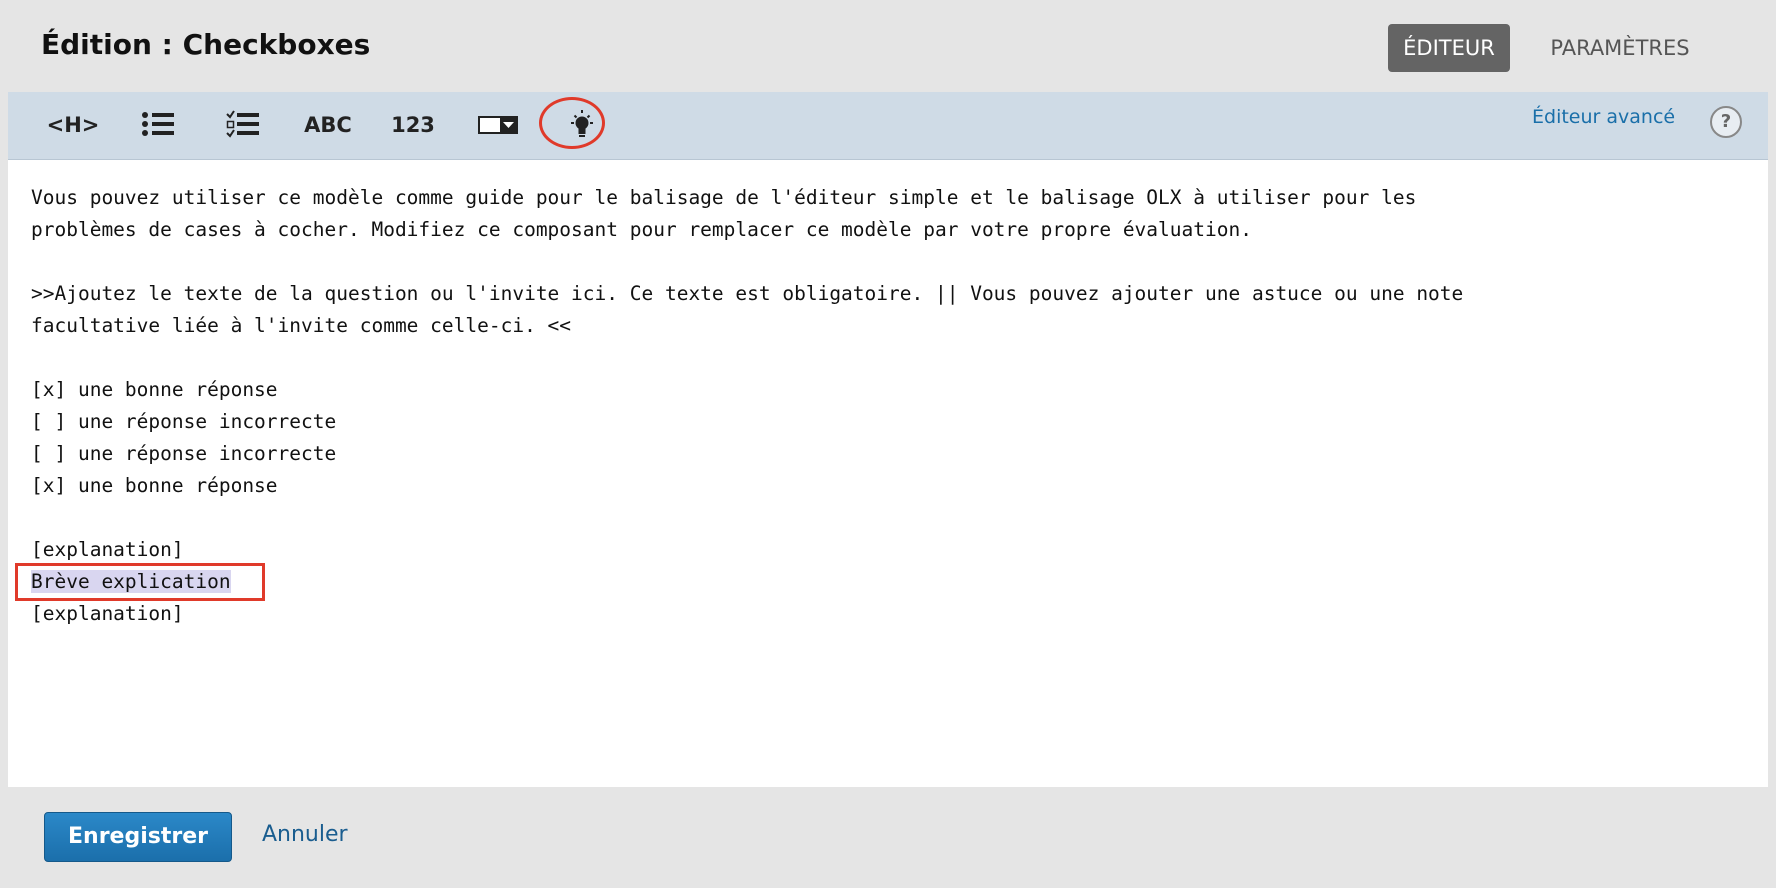  I want to click on save-button: Enregistrer, so click(138, 837).